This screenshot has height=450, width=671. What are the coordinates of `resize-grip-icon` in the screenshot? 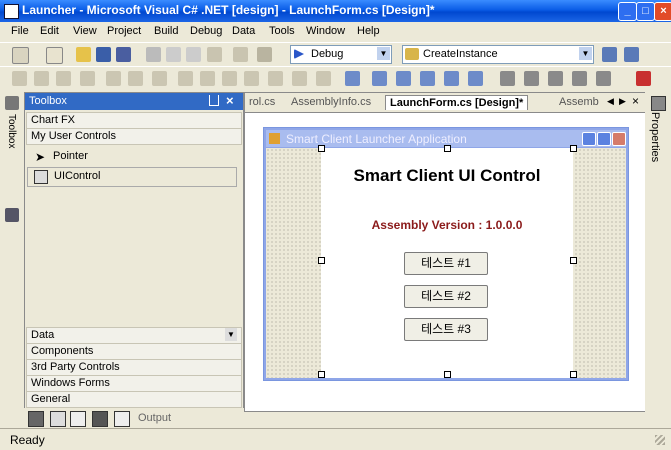 It's located at (660, 440).